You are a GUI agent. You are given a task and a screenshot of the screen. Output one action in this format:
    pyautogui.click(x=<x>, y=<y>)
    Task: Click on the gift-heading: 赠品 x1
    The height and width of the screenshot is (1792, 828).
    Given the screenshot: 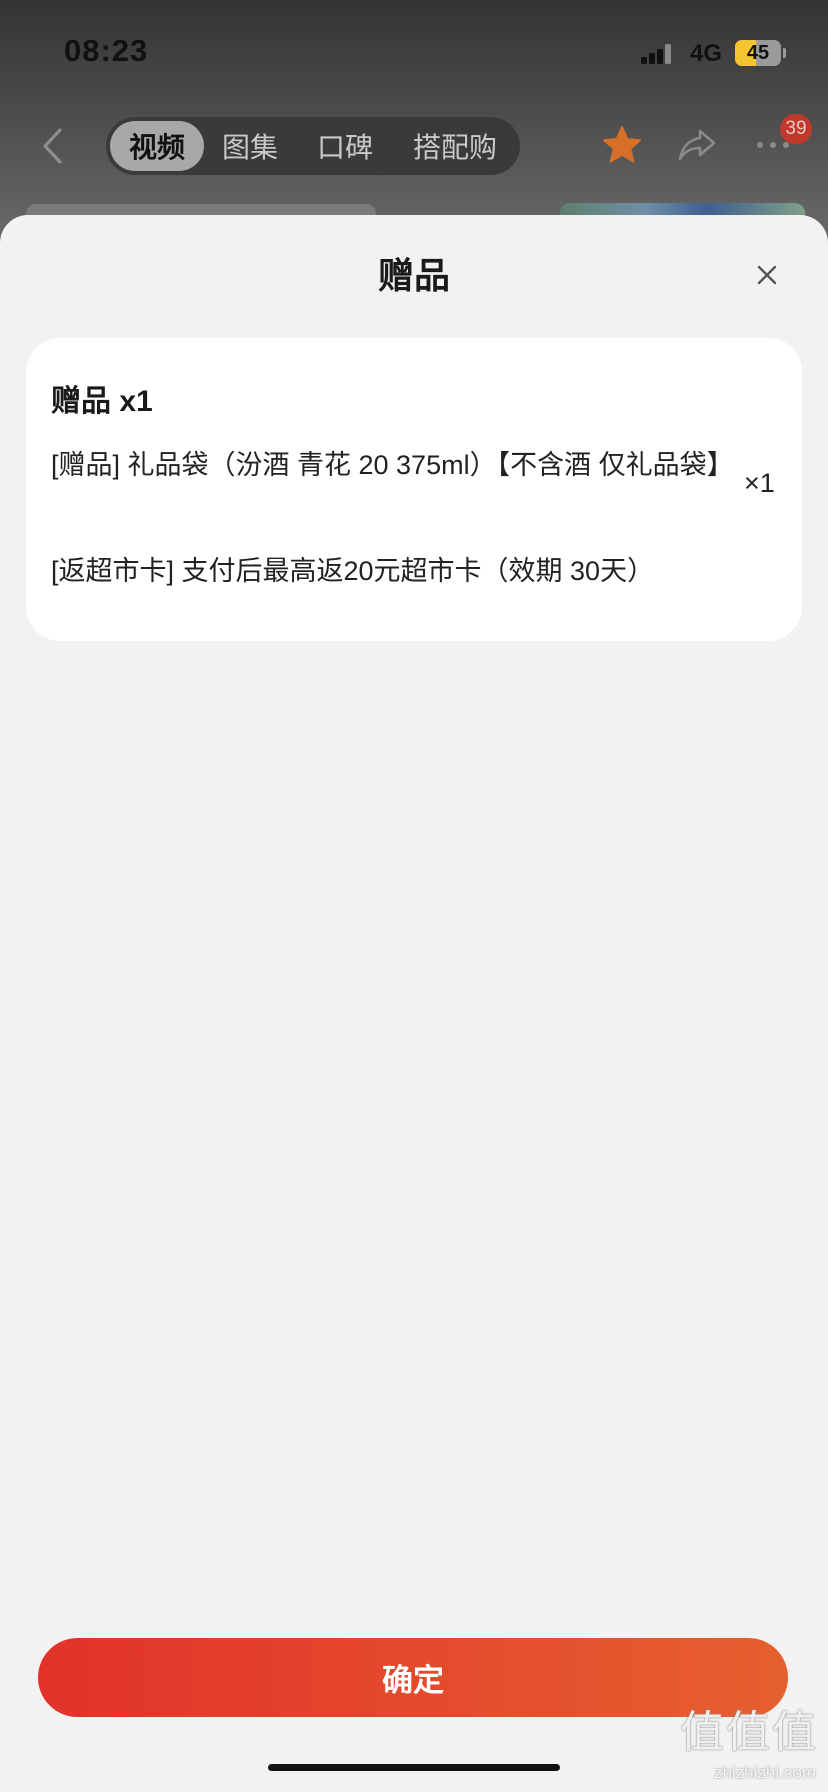 What is the action you would take?
    pyautogui.click(x=102, y=401)
    